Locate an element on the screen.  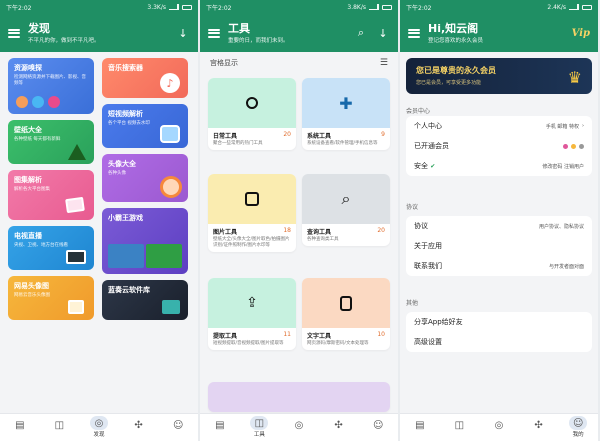
member-badges is located at coordinates (573, 146).